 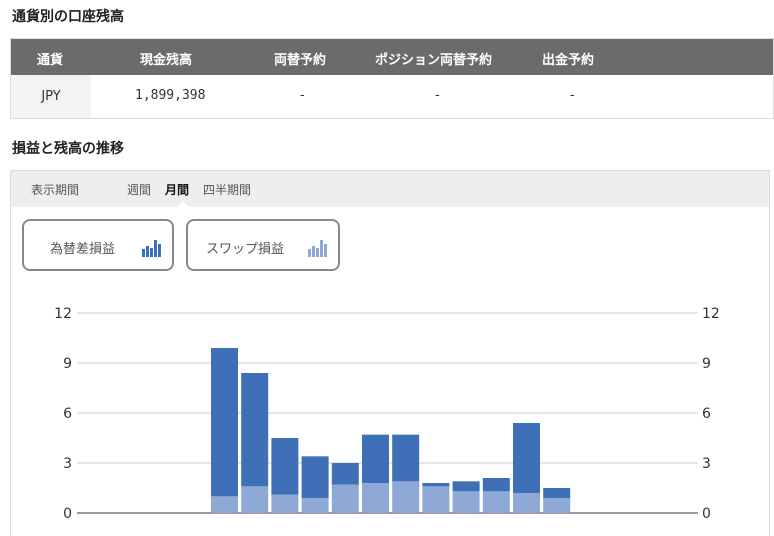 What do you see at coordinates (67, 364) in the screenshot?
I see `y-tick-label-left: 9` at bounding box center [67, 364].